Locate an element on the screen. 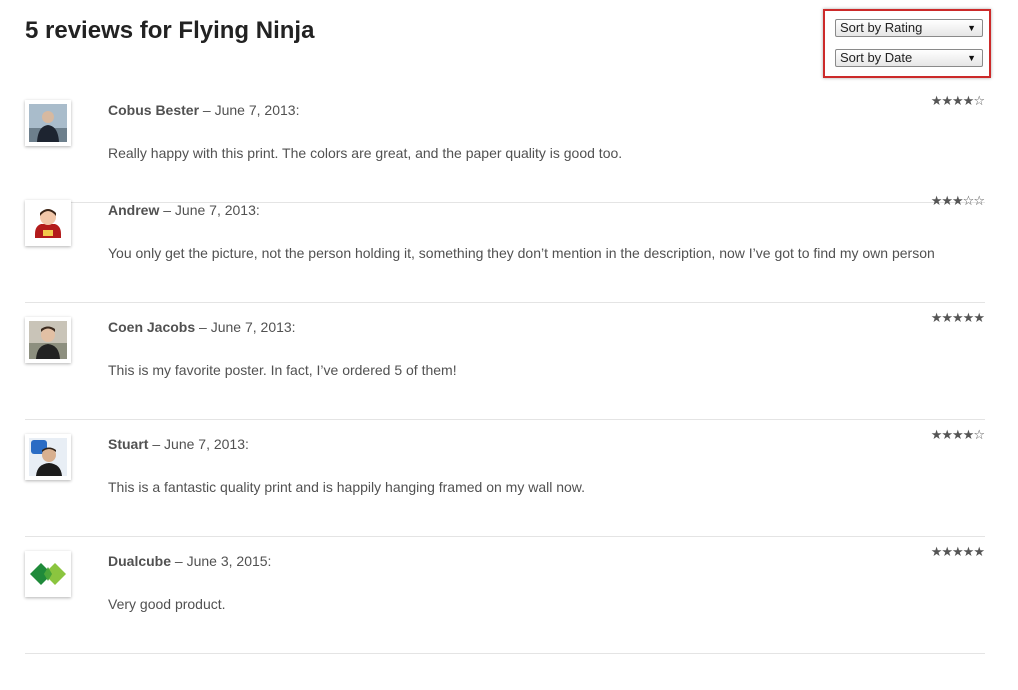  review-author: Dualcube is located at coordinates (139, 561).